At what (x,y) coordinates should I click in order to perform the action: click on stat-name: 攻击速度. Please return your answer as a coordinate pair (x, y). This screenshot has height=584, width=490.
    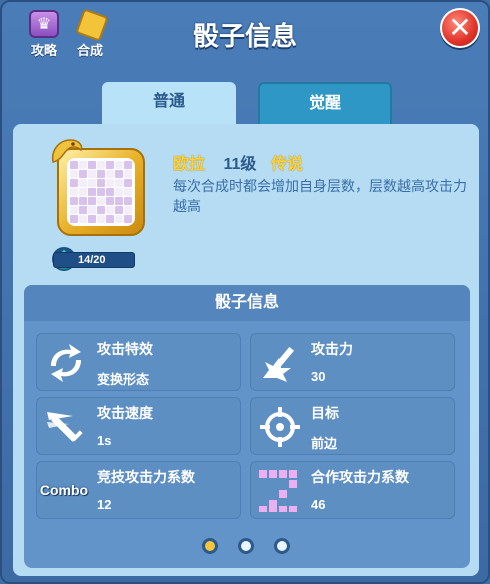
    Looking at the image, I should click on (125, 413).